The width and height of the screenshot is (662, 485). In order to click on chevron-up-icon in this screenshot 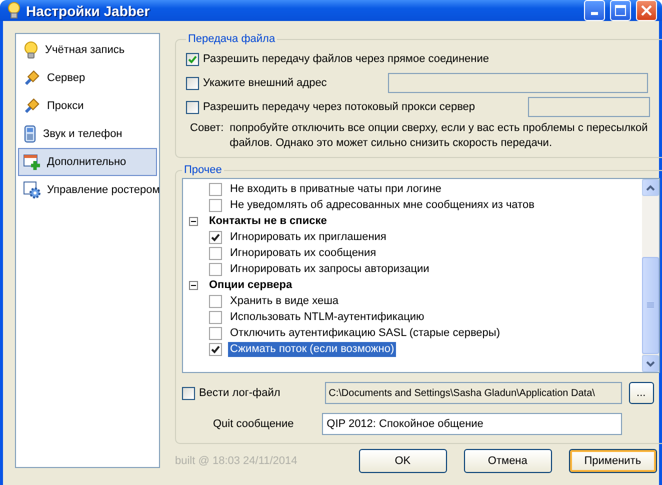, I will do `click(650, 187)`.